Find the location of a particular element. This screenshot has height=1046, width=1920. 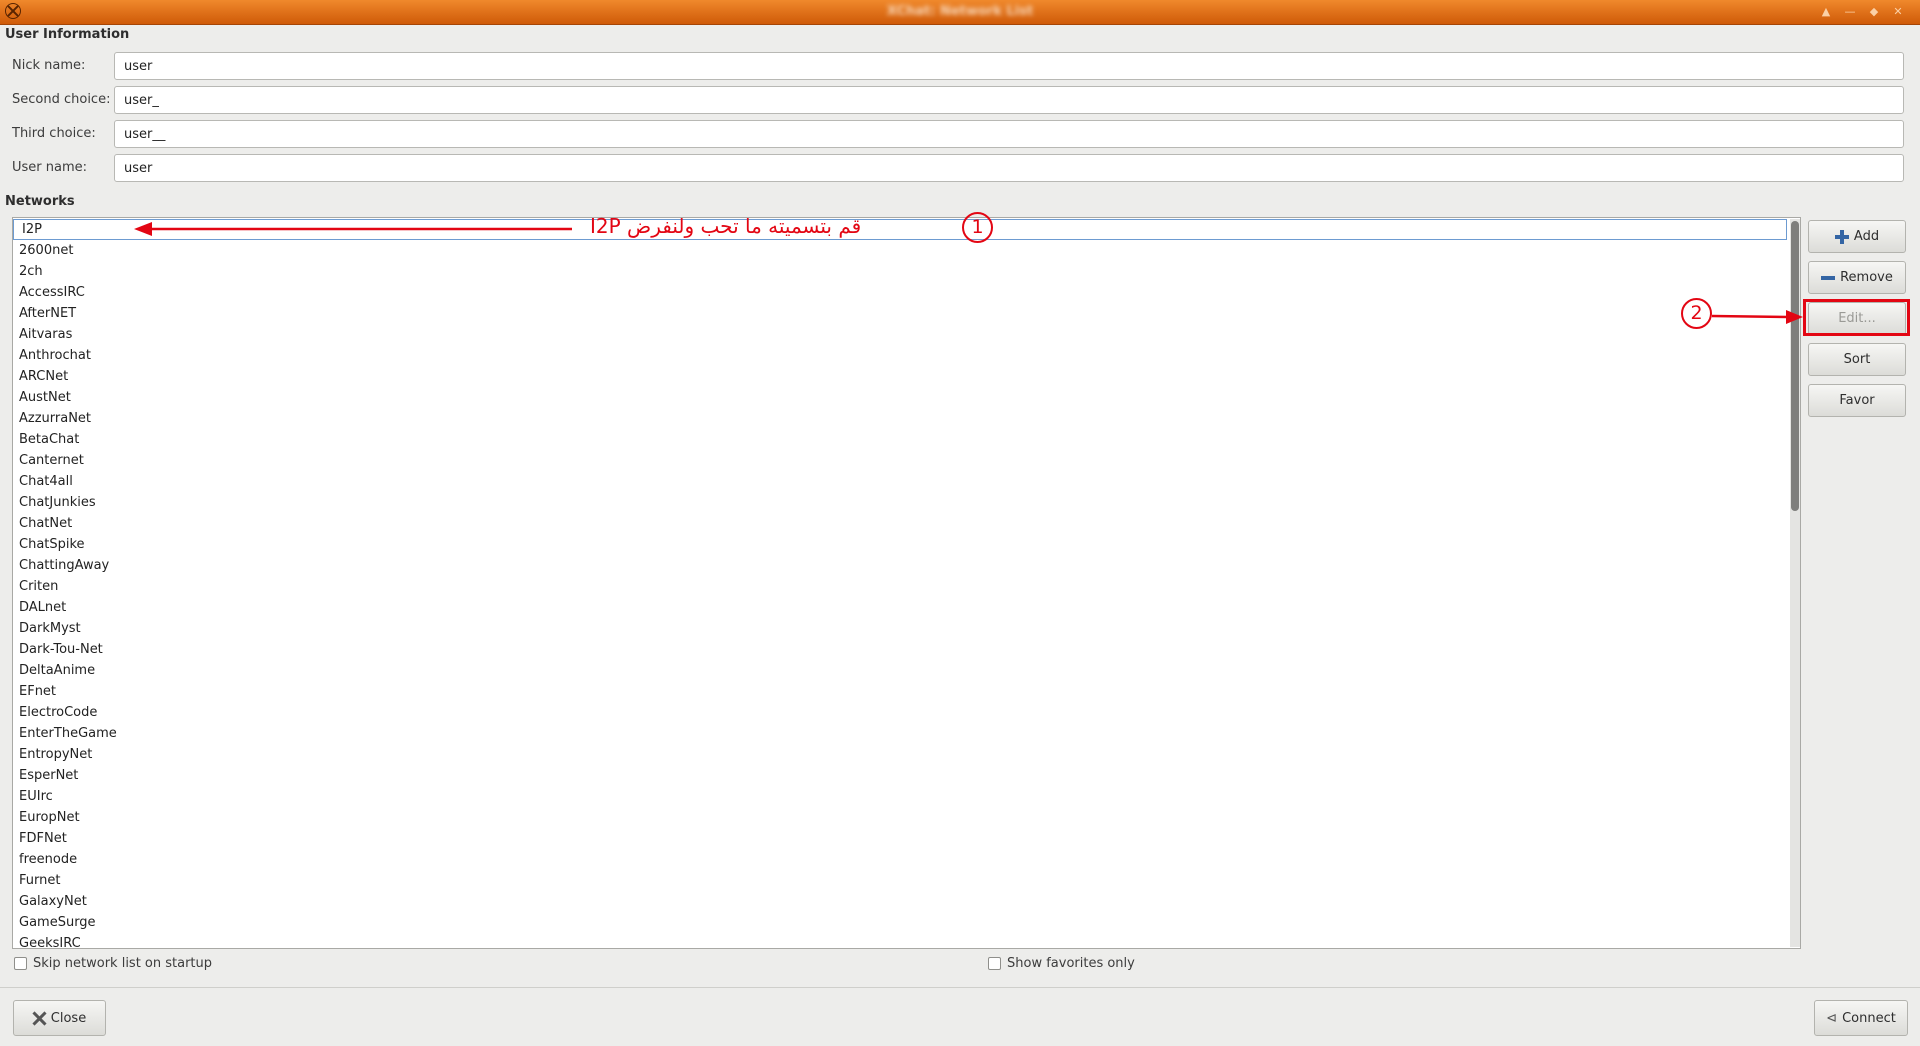

favorites-only-label: Show favorites only is located at coordinates (1071, 963).